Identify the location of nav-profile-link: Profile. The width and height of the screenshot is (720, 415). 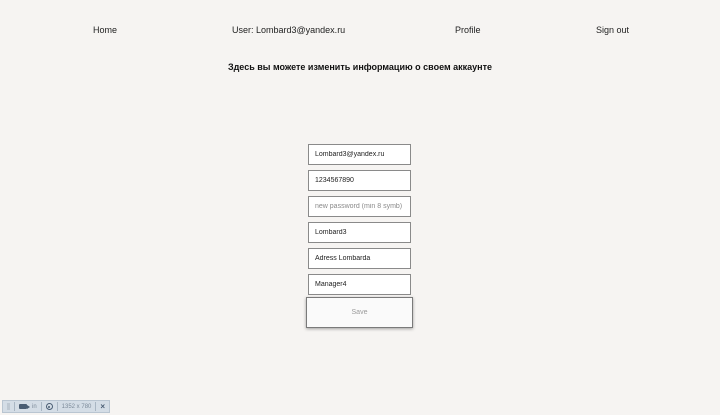
(468, 30).